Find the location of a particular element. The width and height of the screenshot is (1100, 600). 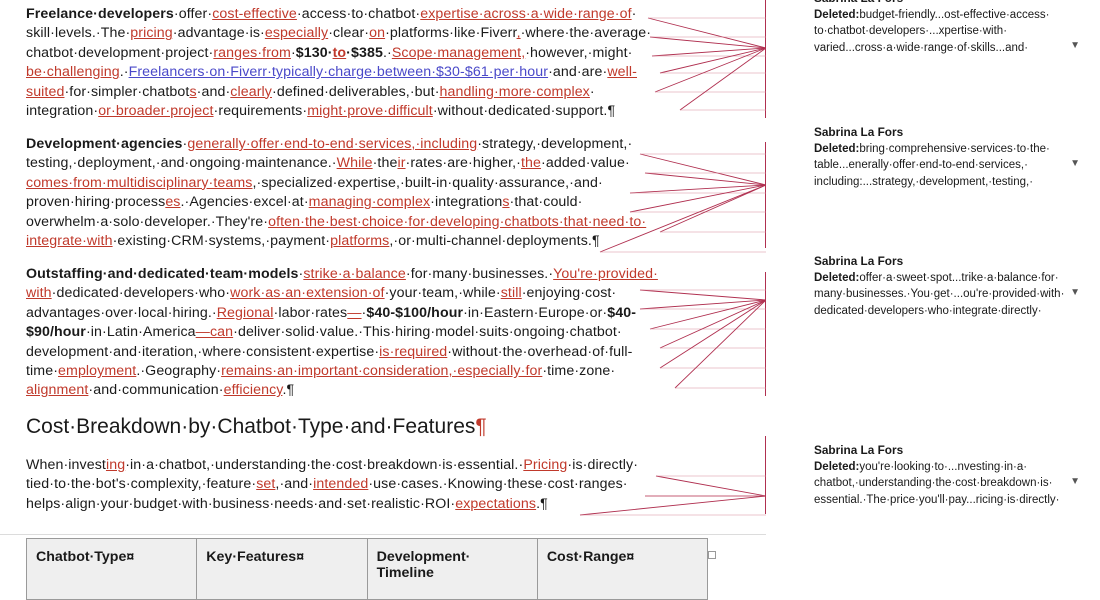

text-run: ·advantage·is· is located at coordinates (218, 33).